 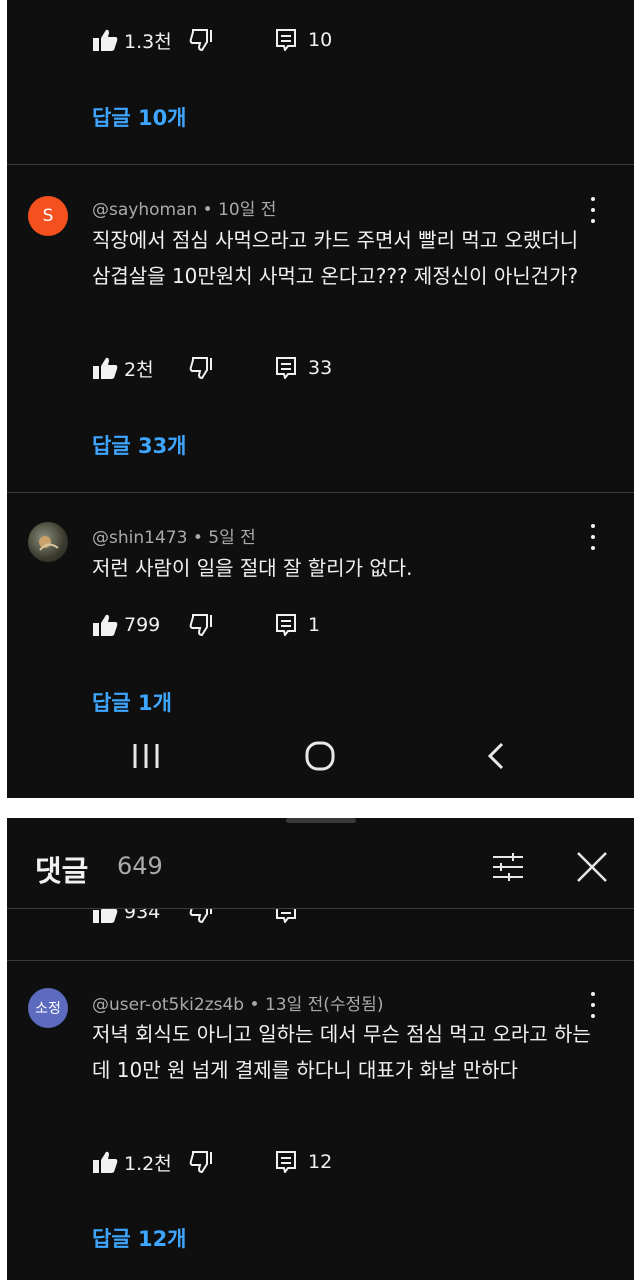 I want to click on reply-button: 10, so click(x=304, y=40).